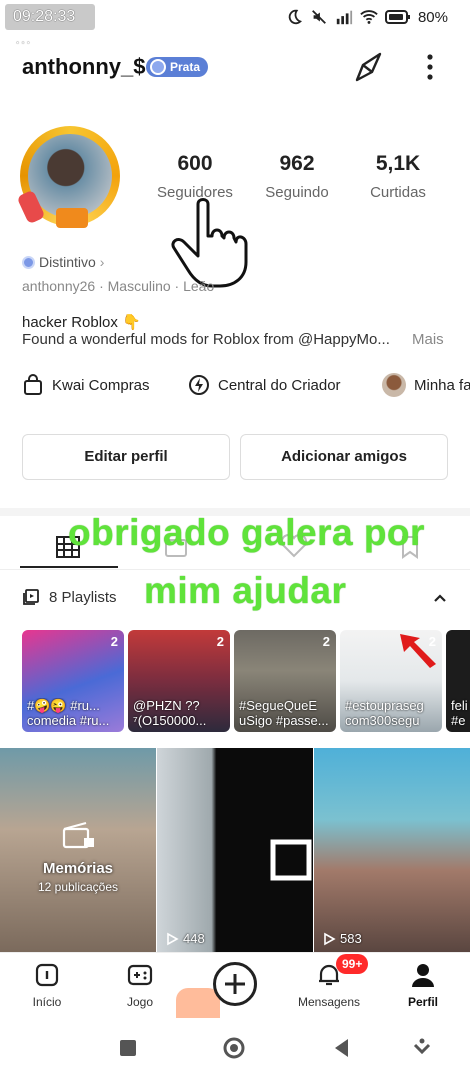 The width and height of the screenshot is (470, 1078). I want to click on memories-title: Memórias, so click(78, 868).